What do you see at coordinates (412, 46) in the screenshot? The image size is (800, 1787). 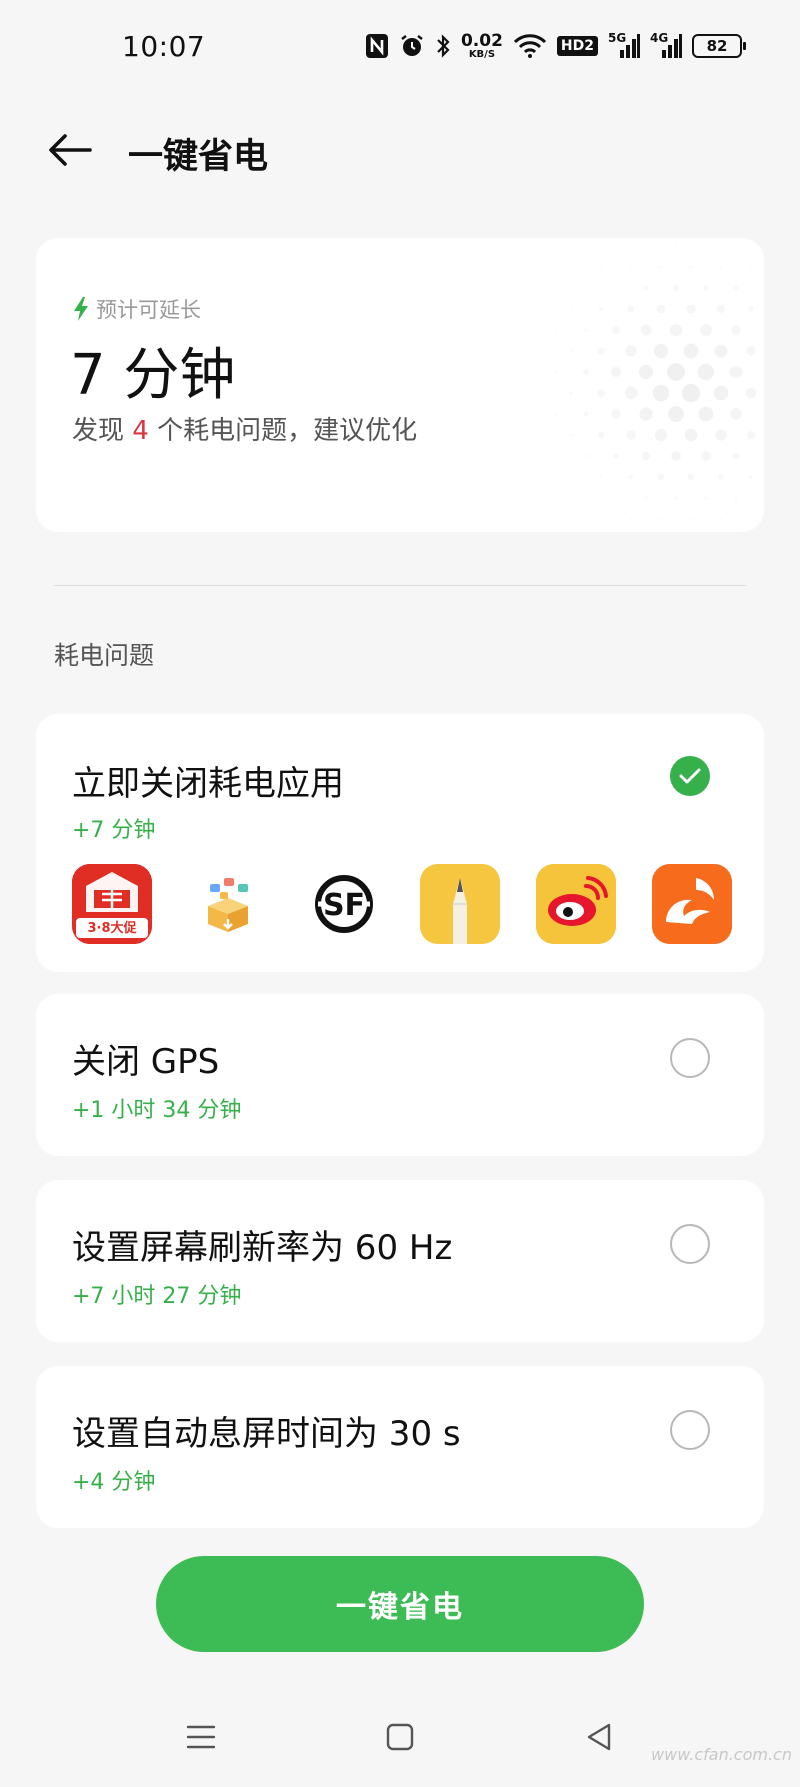 I see `alarm-icon` at bounding box center [412, 46].